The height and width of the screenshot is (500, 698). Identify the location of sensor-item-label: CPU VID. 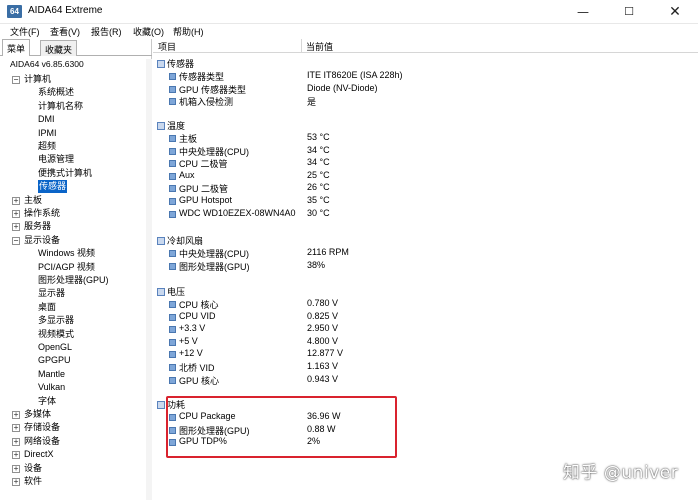
(197, 316).